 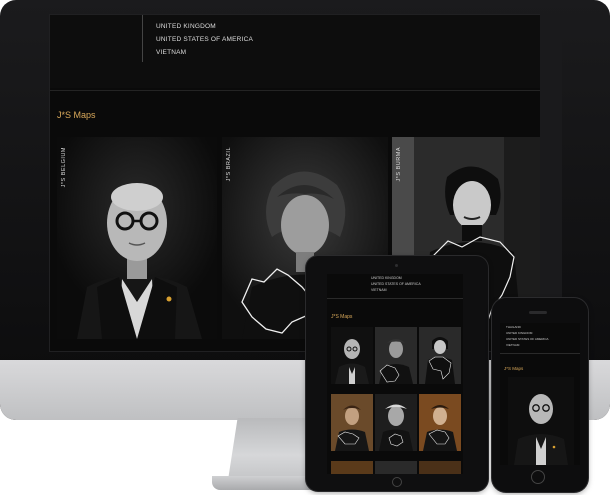 What do you see at coordinates (399, 164) in the screenshot?
I see `card-label: J*S BURMA` at bounding box center [399, 164].